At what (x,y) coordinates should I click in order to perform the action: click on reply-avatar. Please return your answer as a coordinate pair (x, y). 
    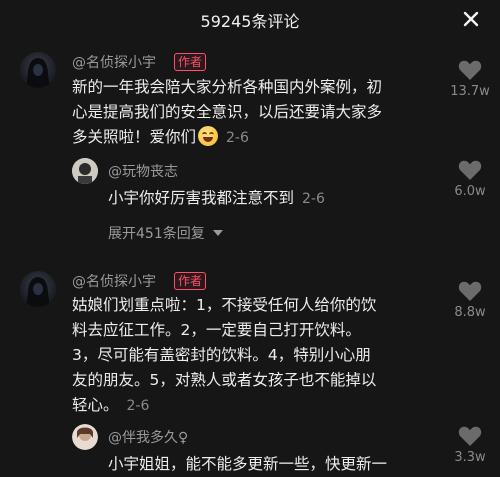
    Looking at the image, I should click on (85, 437).